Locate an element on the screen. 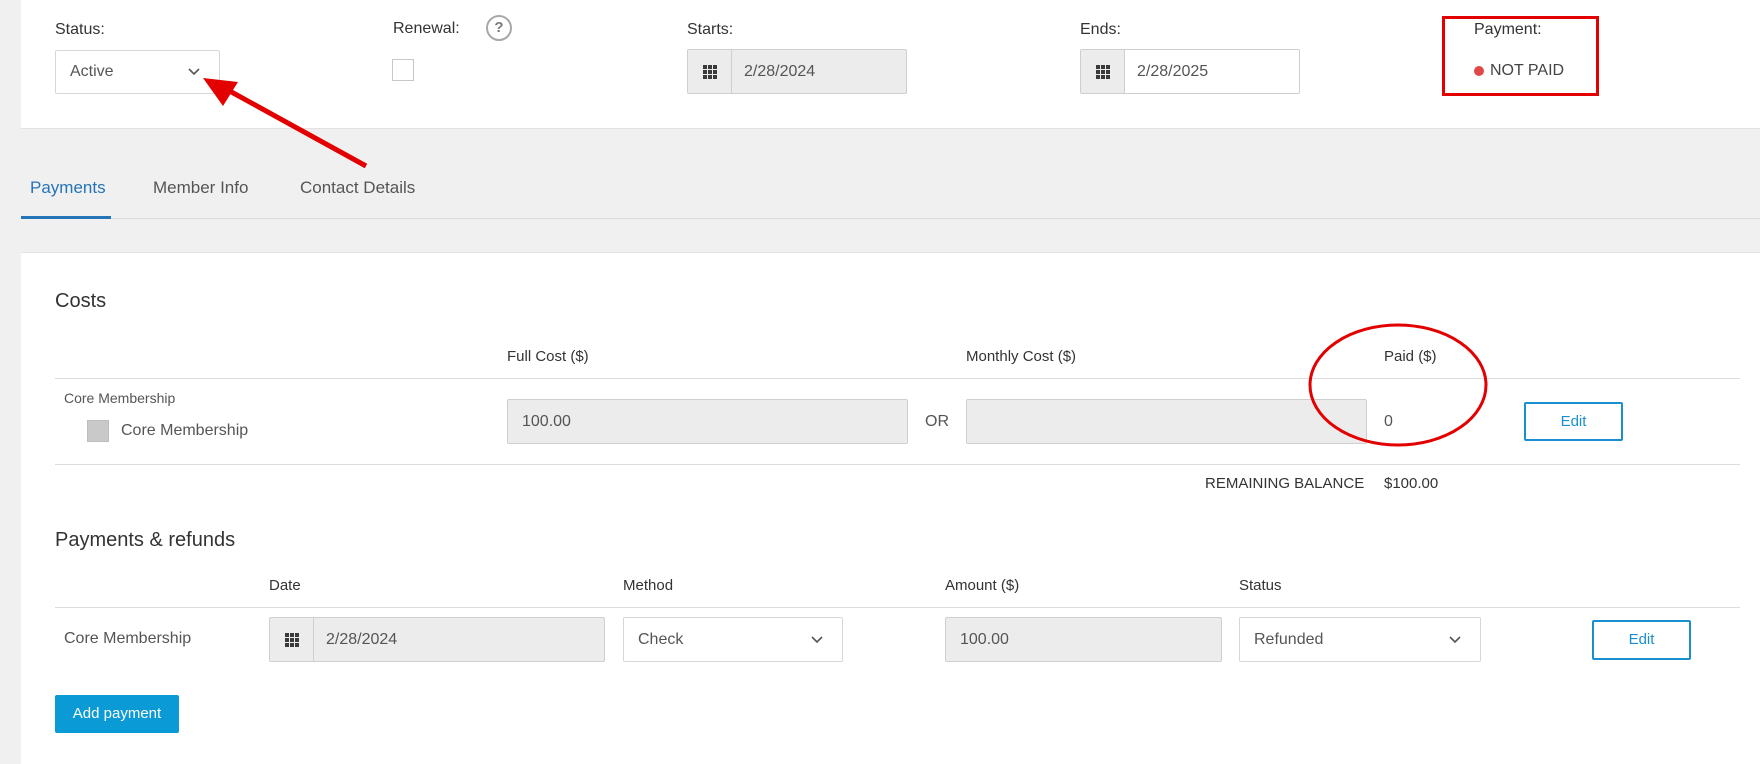 This screenshot has height=764, width=1760. full-cost-value: 100.00 is located at coordinates (546, 421).